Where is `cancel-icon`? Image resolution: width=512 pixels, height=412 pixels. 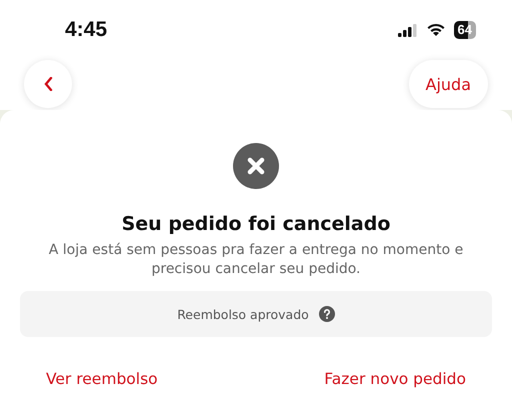
cancel-icon is located at coordinates (256, 166).